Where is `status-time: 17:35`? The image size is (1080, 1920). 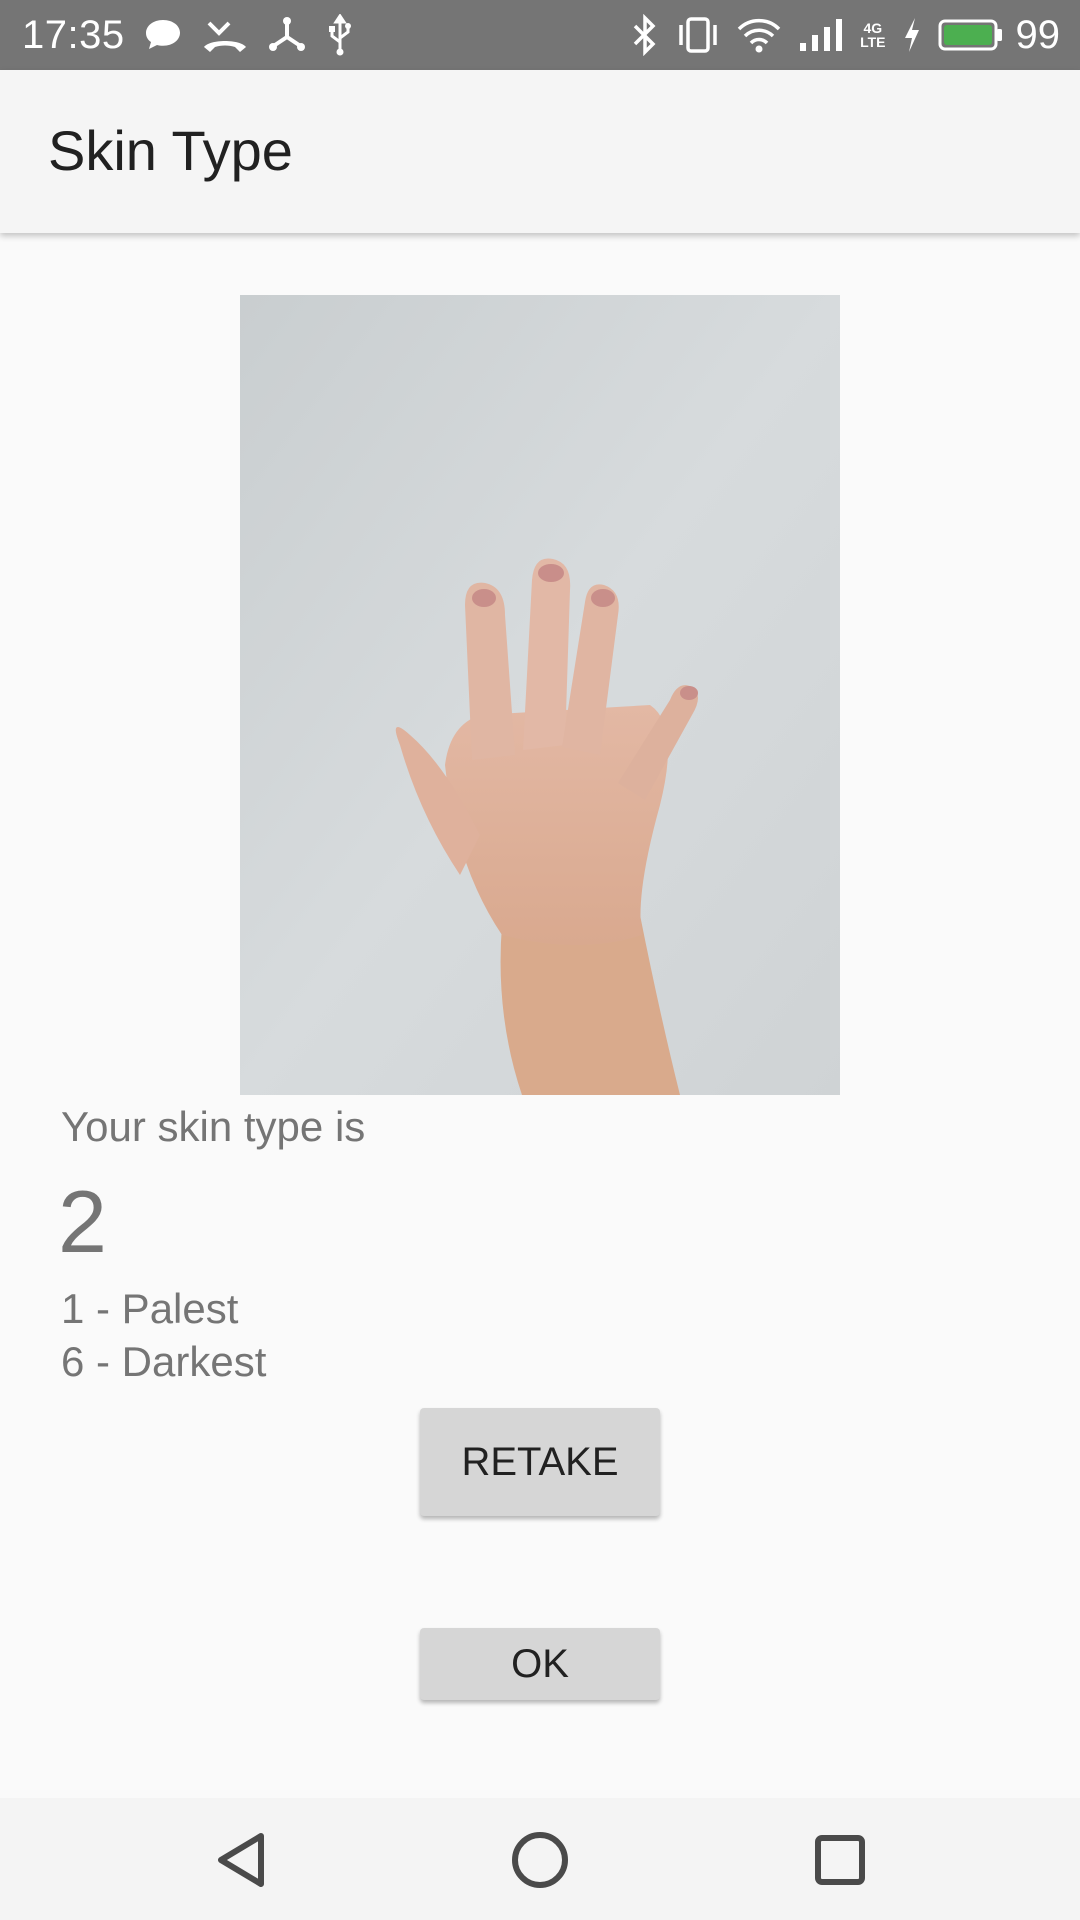
status-time: 17:35 is located at coordinates (73, 34).